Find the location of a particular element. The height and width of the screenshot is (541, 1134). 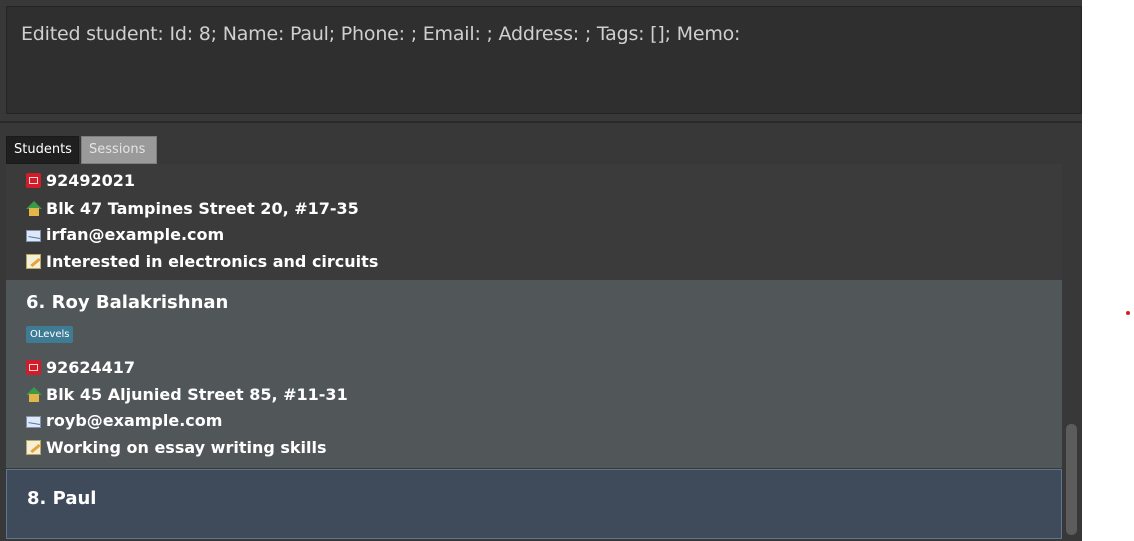

scrollbar-thumb is located at coordinates (1071, 479).